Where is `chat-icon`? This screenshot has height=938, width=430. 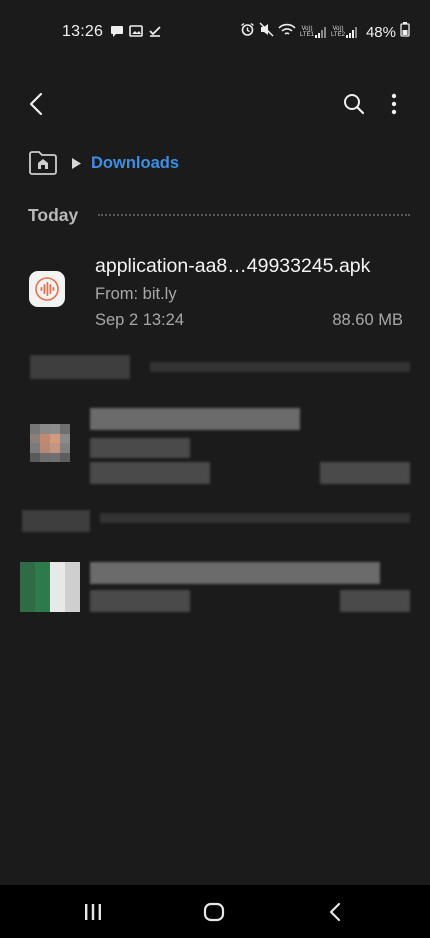 chat-icon is located at coordinates (117, 33).